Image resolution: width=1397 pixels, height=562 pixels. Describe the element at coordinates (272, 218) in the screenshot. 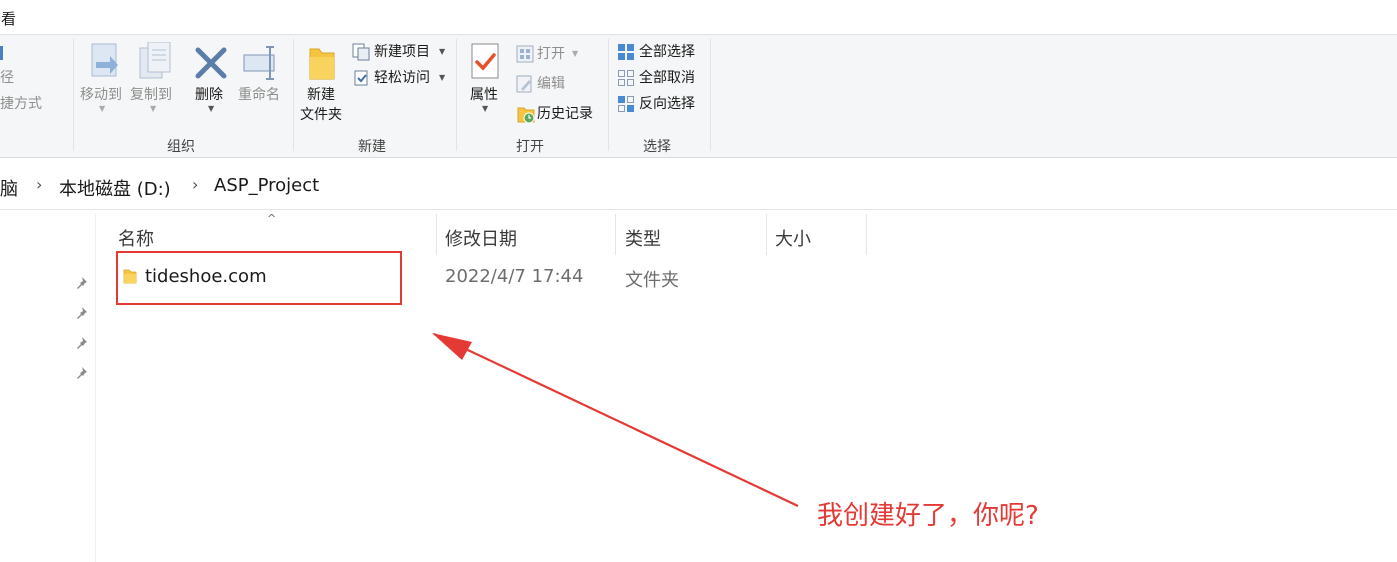

I see `sort-ascending-icon: ^` at that location.